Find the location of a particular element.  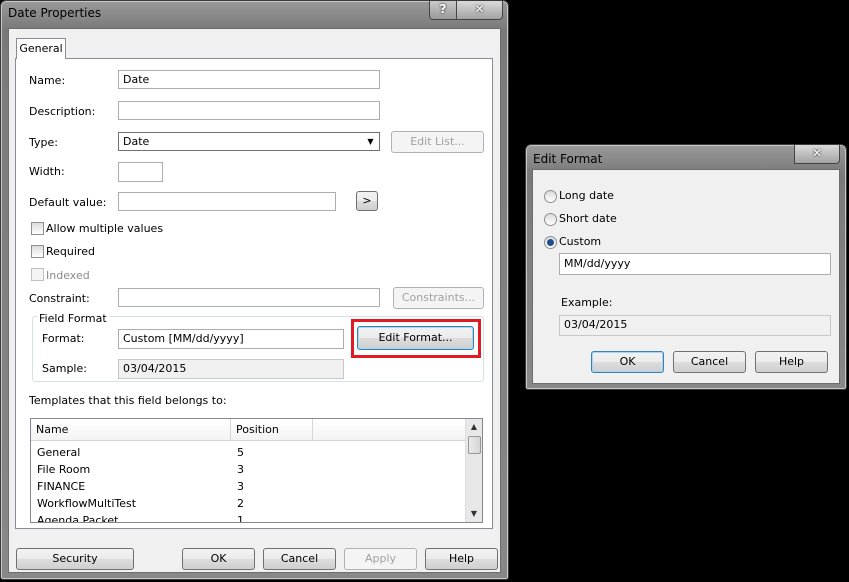

example-field: 03/04/2015 is located at coordinates (695, 325).